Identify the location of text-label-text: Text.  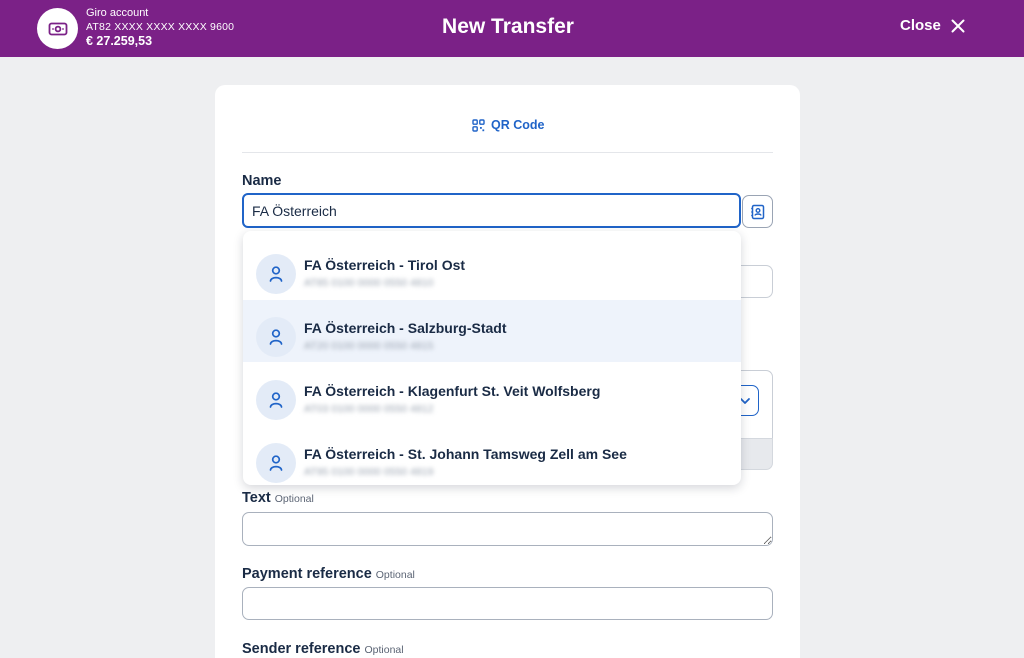
(256, 498).